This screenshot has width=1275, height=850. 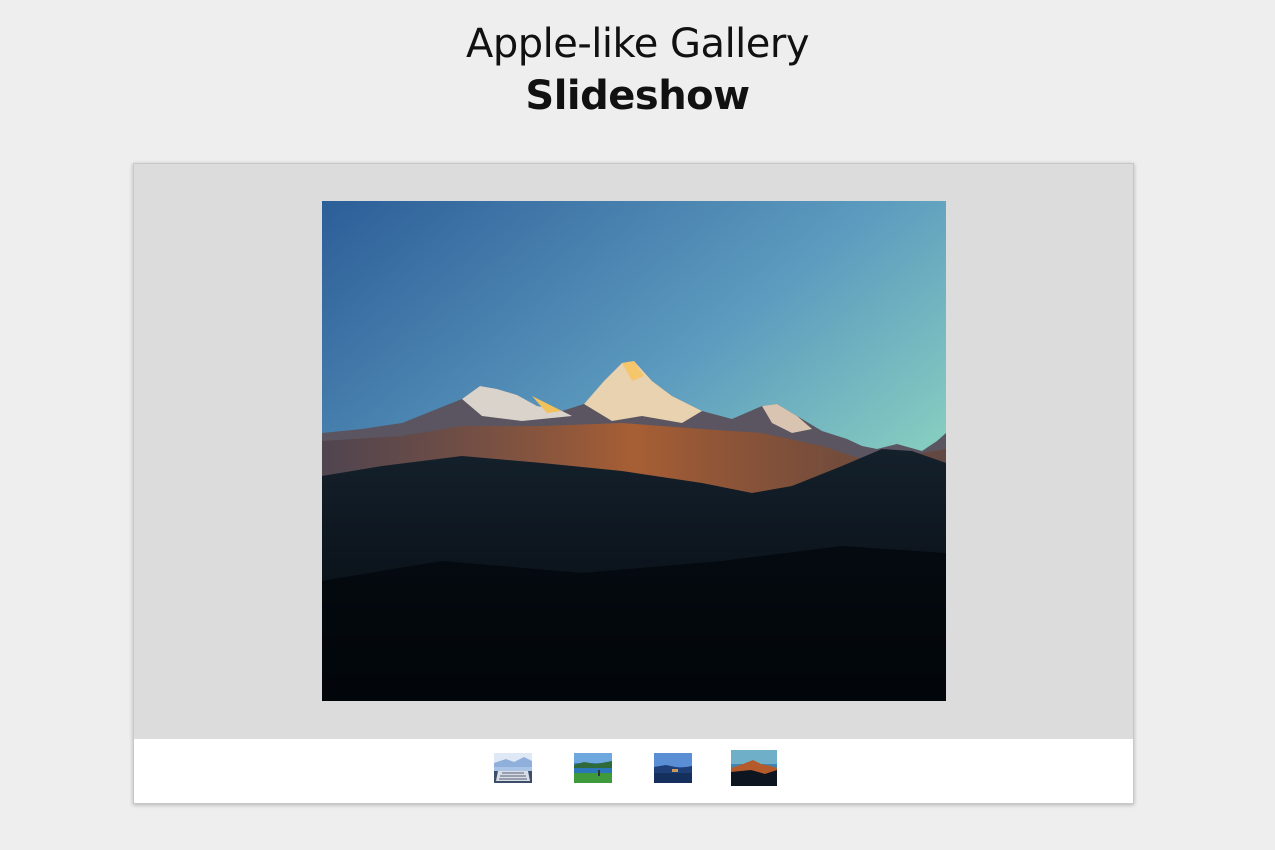 What do you see at coordinates (633, 771) in the screenshot?
I see `thumbnail-strip` at bounding box center [633, 771].